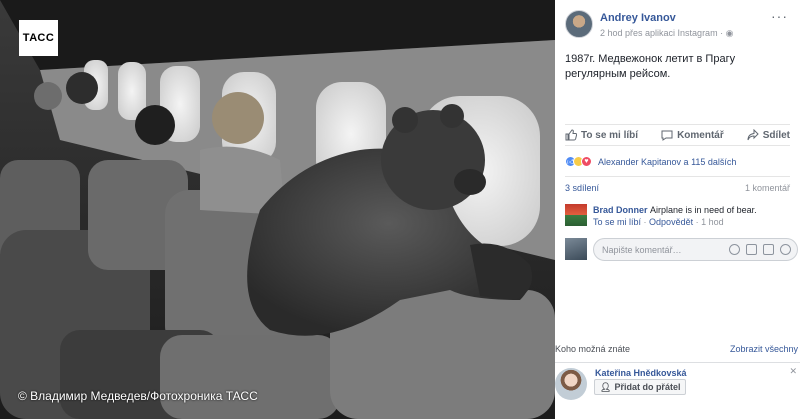  Describe the element at coordinates (582, 188) in the screenshot. I see `shares-count: 3 sdílení` at that location.